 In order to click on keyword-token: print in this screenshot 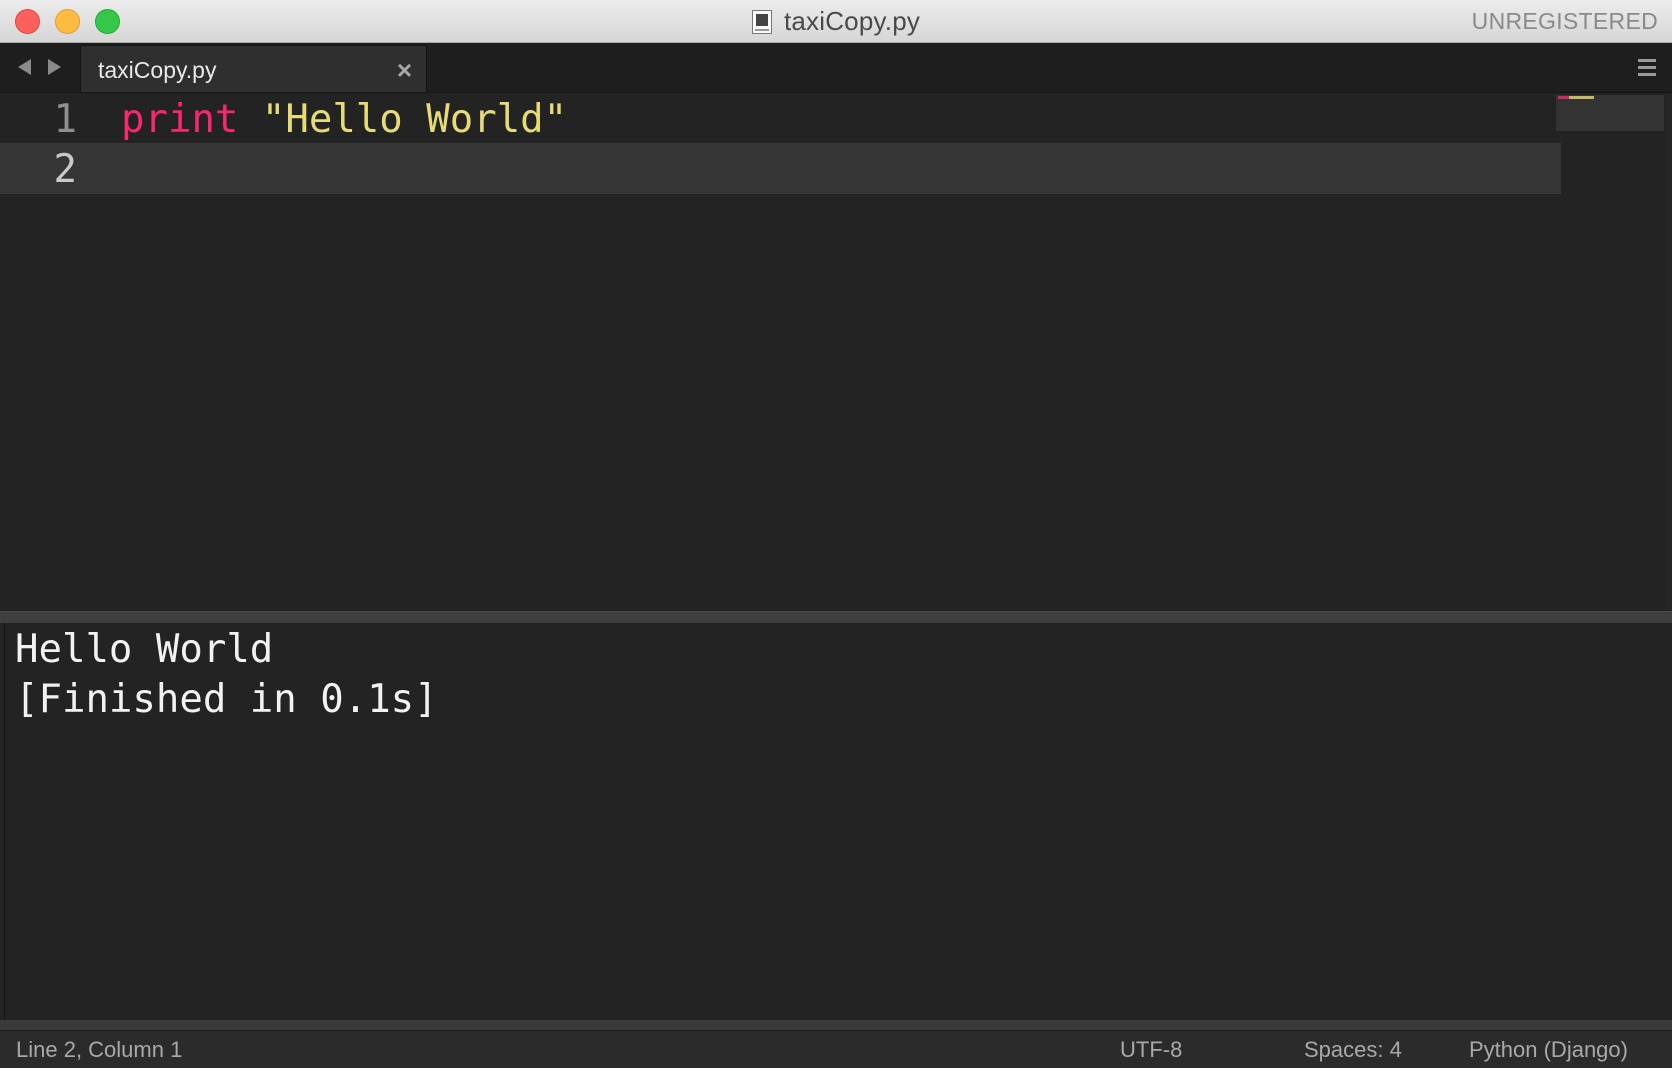, I will do `click(180, 119)`.